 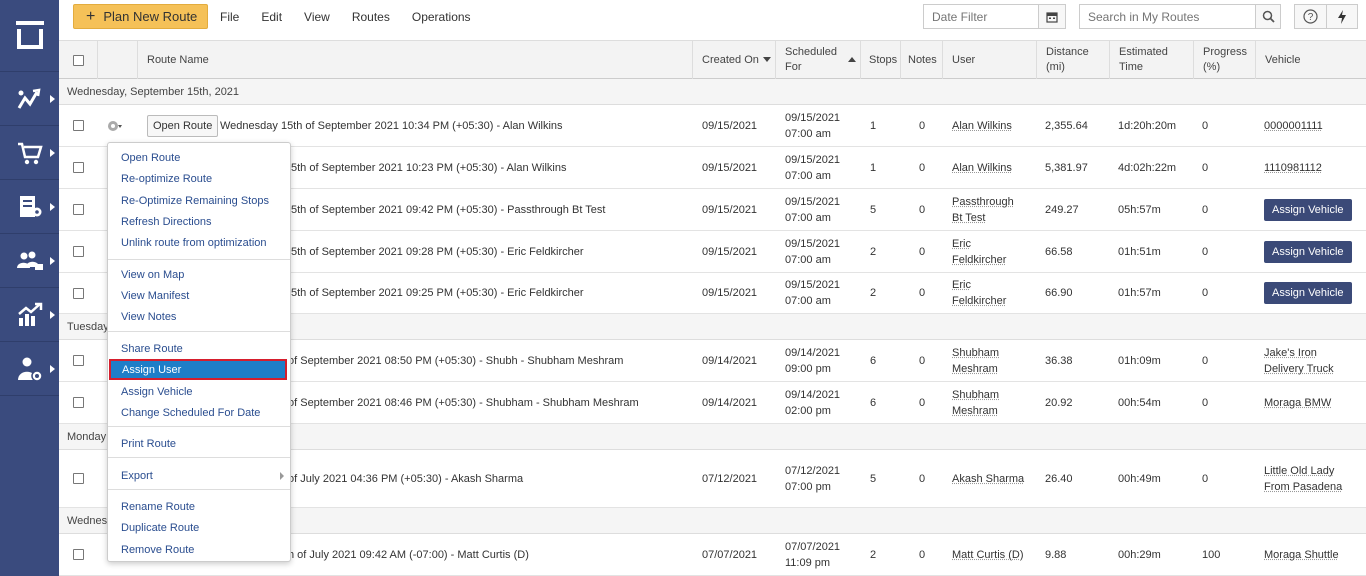 I want to click on menu-assign-vehicle: Assign Vehicle, so click(x=199, y=392).